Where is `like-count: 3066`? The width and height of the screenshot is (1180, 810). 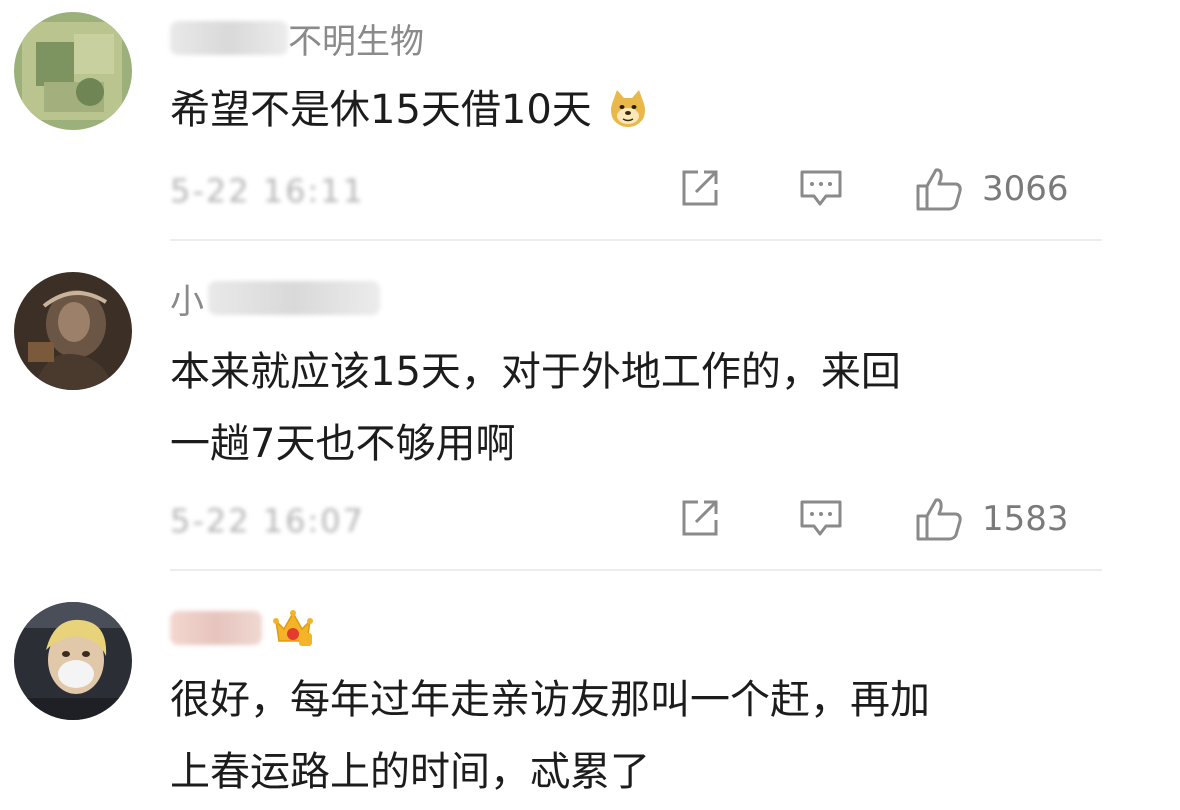
like-count: 3066 is located at coordinates (1025, 189).